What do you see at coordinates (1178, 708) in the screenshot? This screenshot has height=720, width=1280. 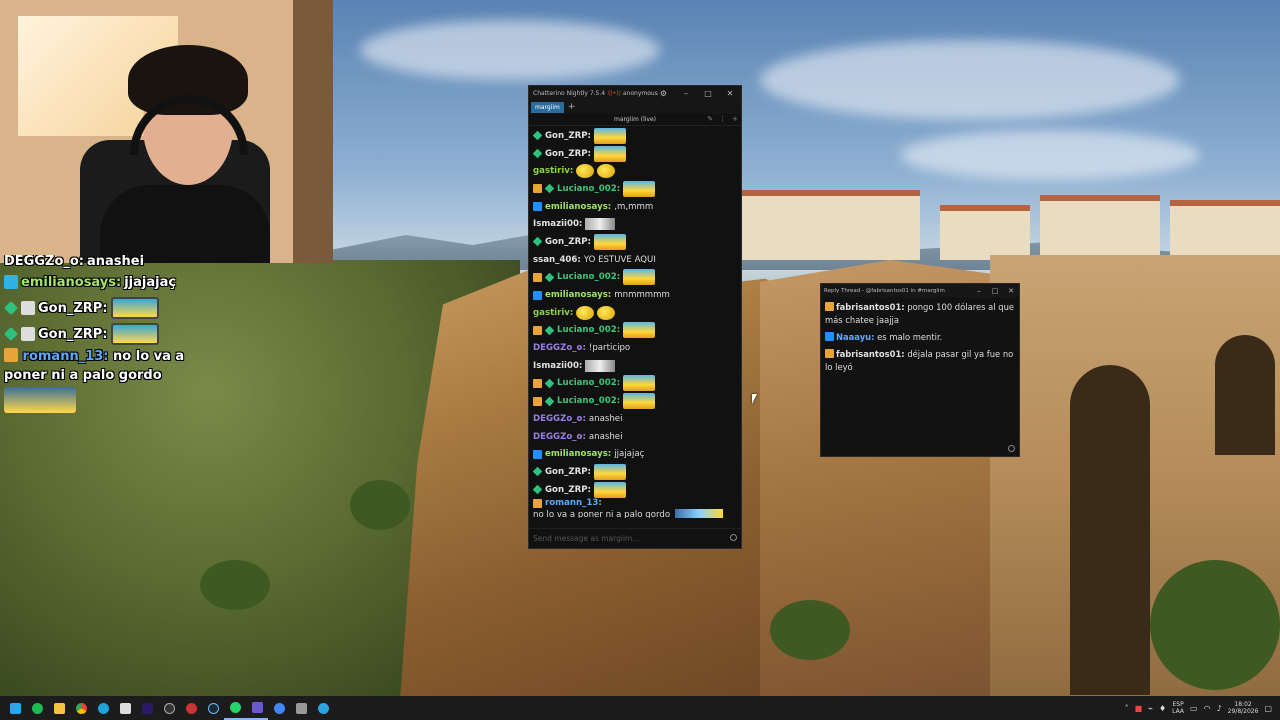 I see `language-indicator: ESP LAA` at bounding box center [1178, 708].